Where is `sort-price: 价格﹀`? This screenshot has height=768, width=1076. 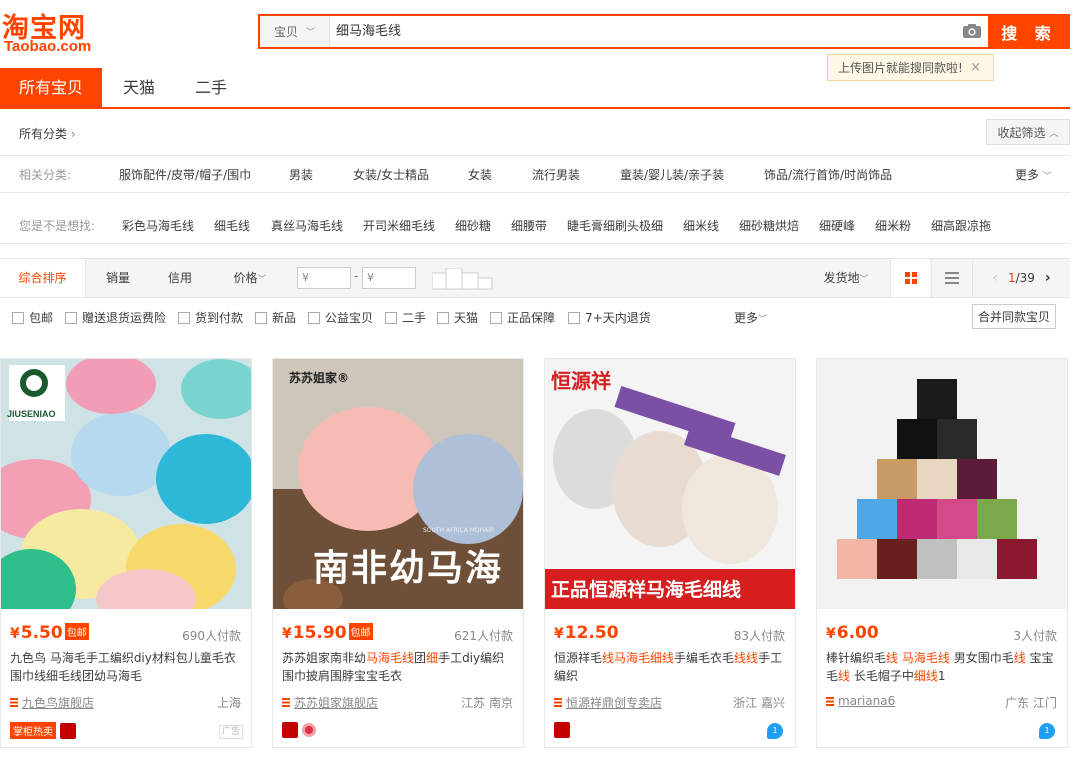 sort-price: 价格﹀ is located at coordinates (250, 278).